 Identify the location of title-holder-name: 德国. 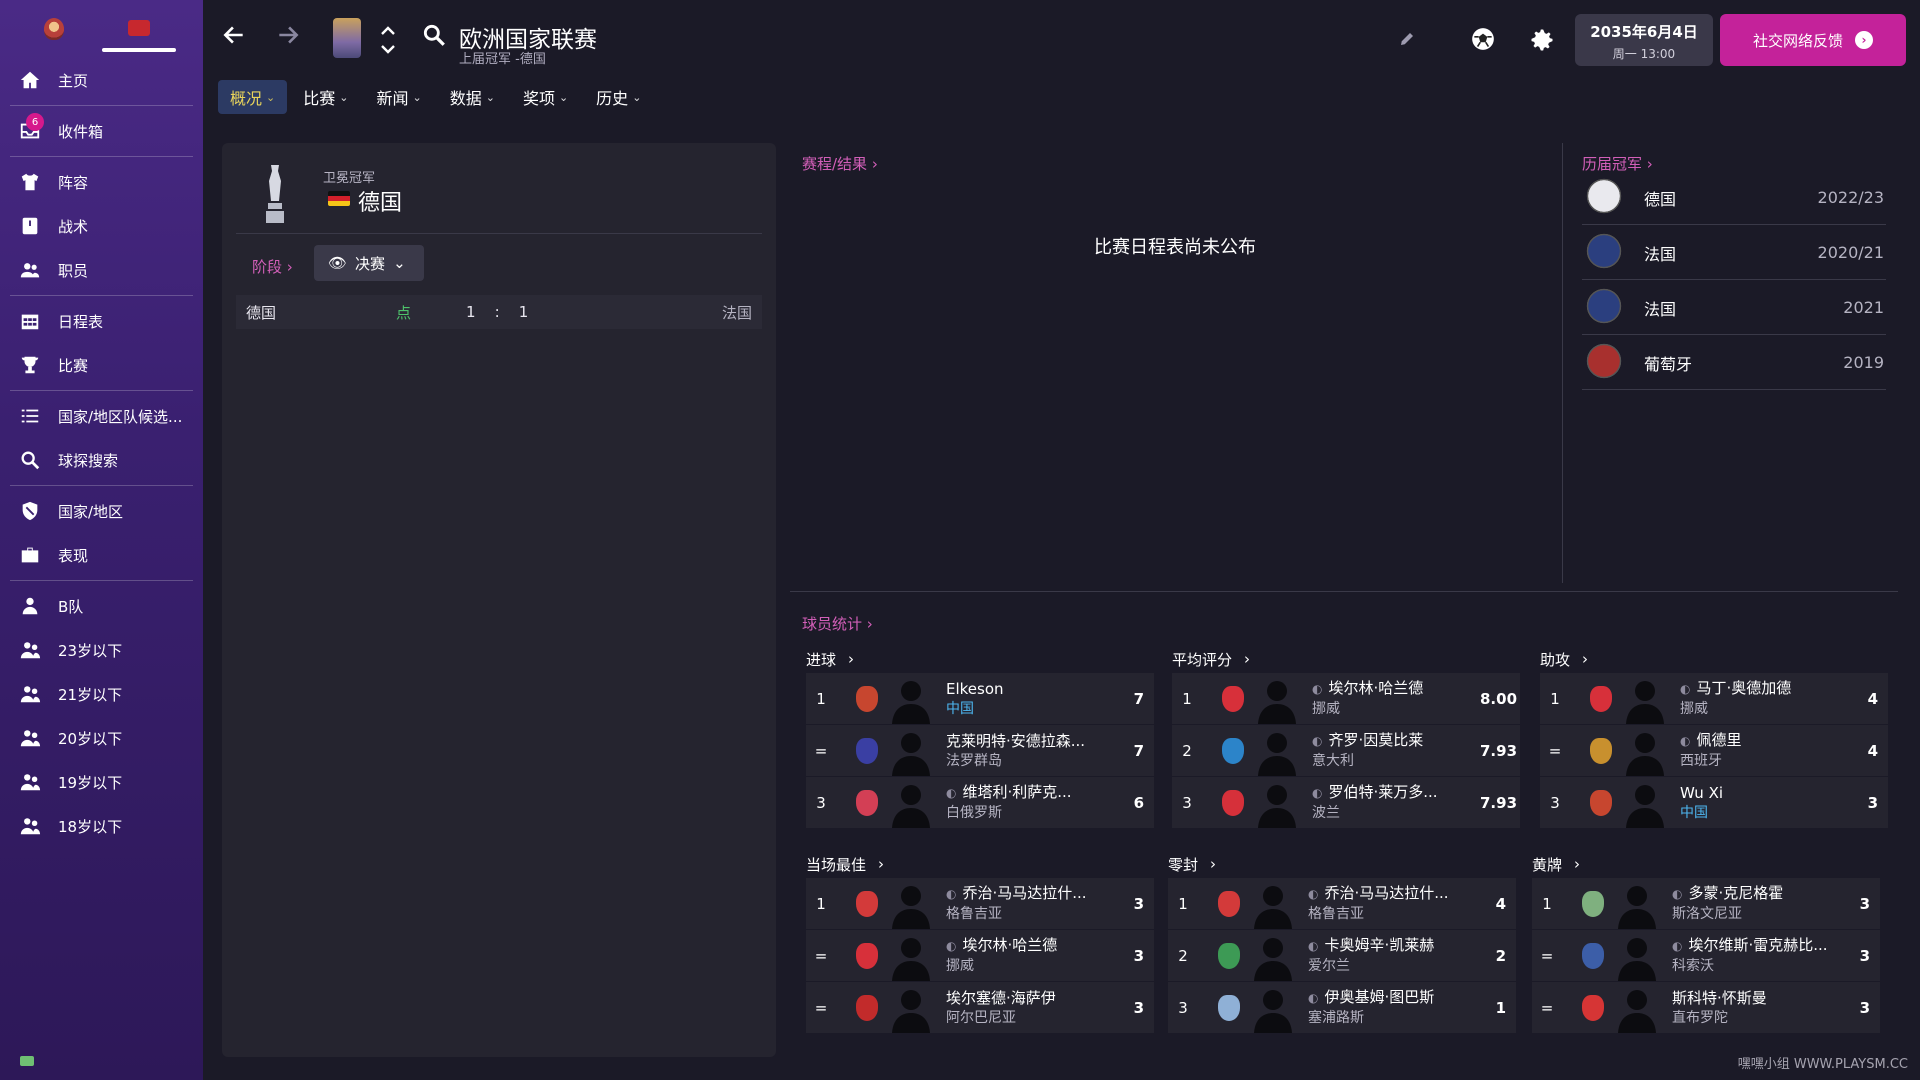
(380, 201).